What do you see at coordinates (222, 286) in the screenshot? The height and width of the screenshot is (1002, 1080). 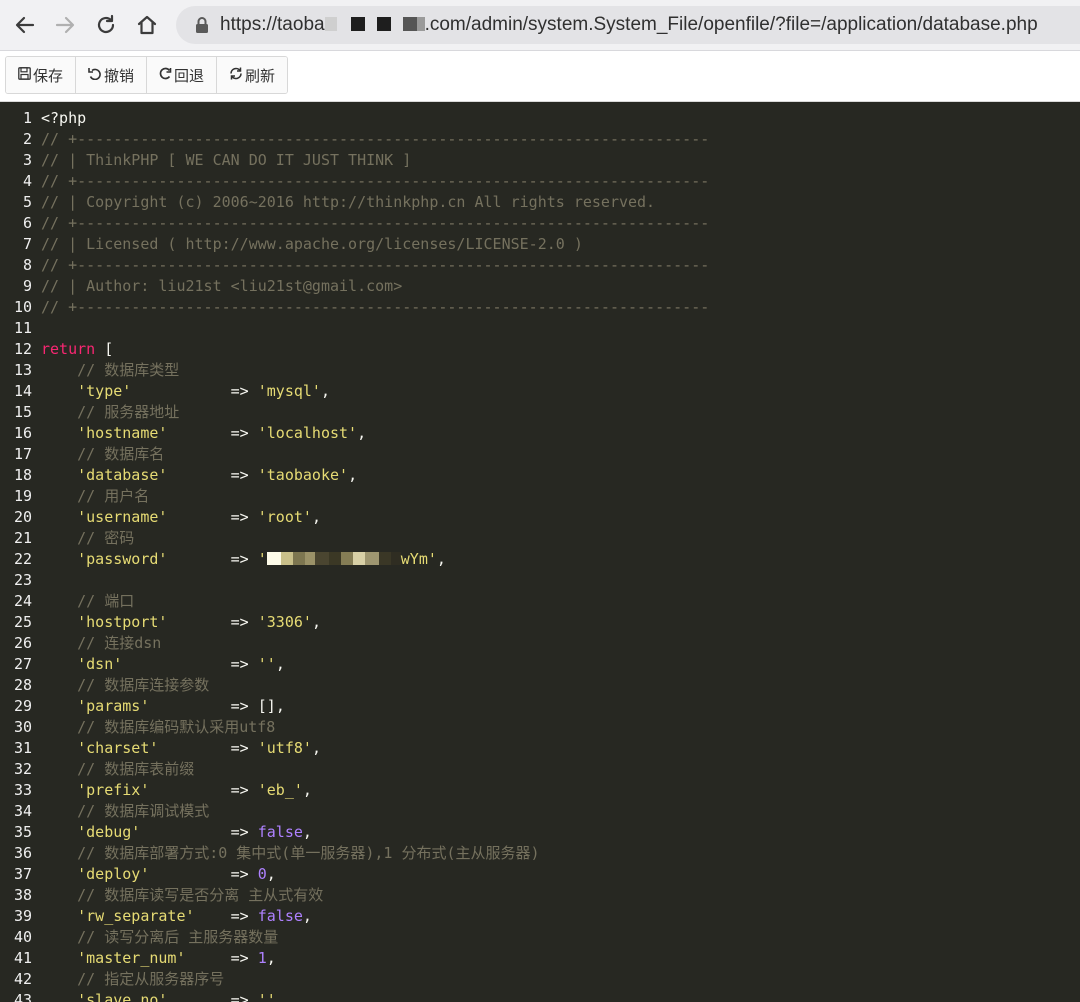 I see `code-comment: // | Author: liu21st <liu21st@gmail.com>` at bounding box center [222, 286].